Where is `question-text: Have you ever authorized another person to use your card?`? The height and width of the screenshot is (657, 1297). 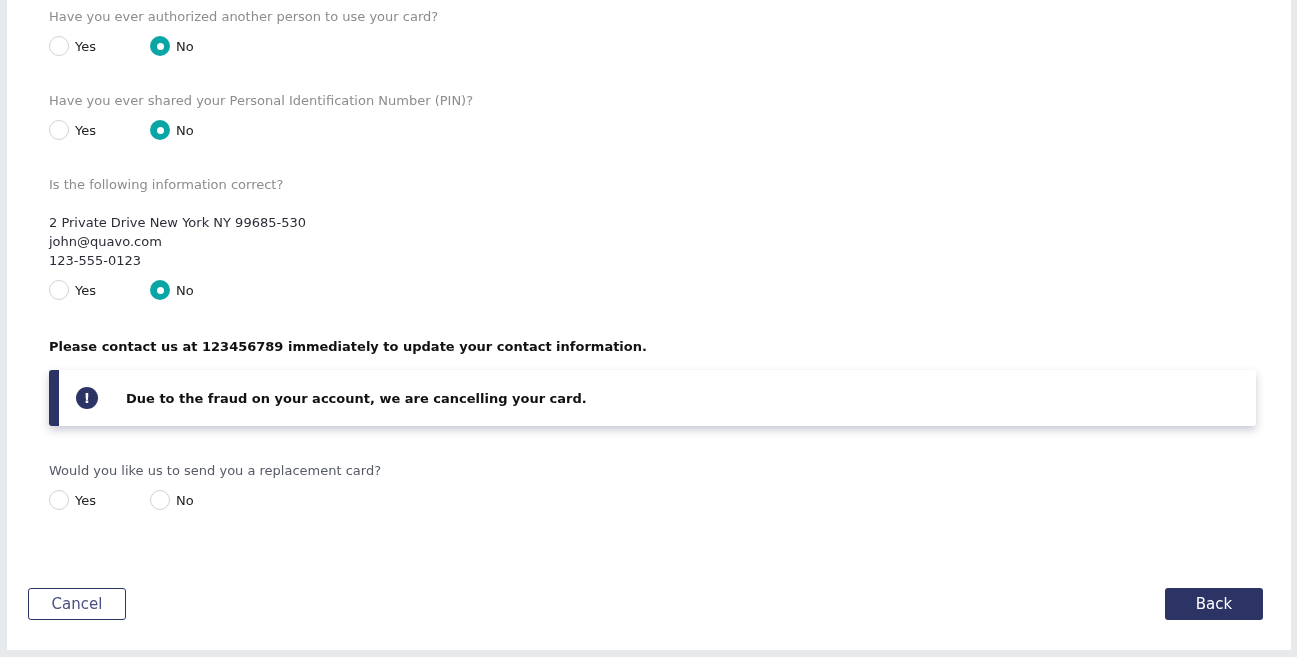
question-text: Have you ever authorized another person to use your card? is located at coordinates (244, 17).